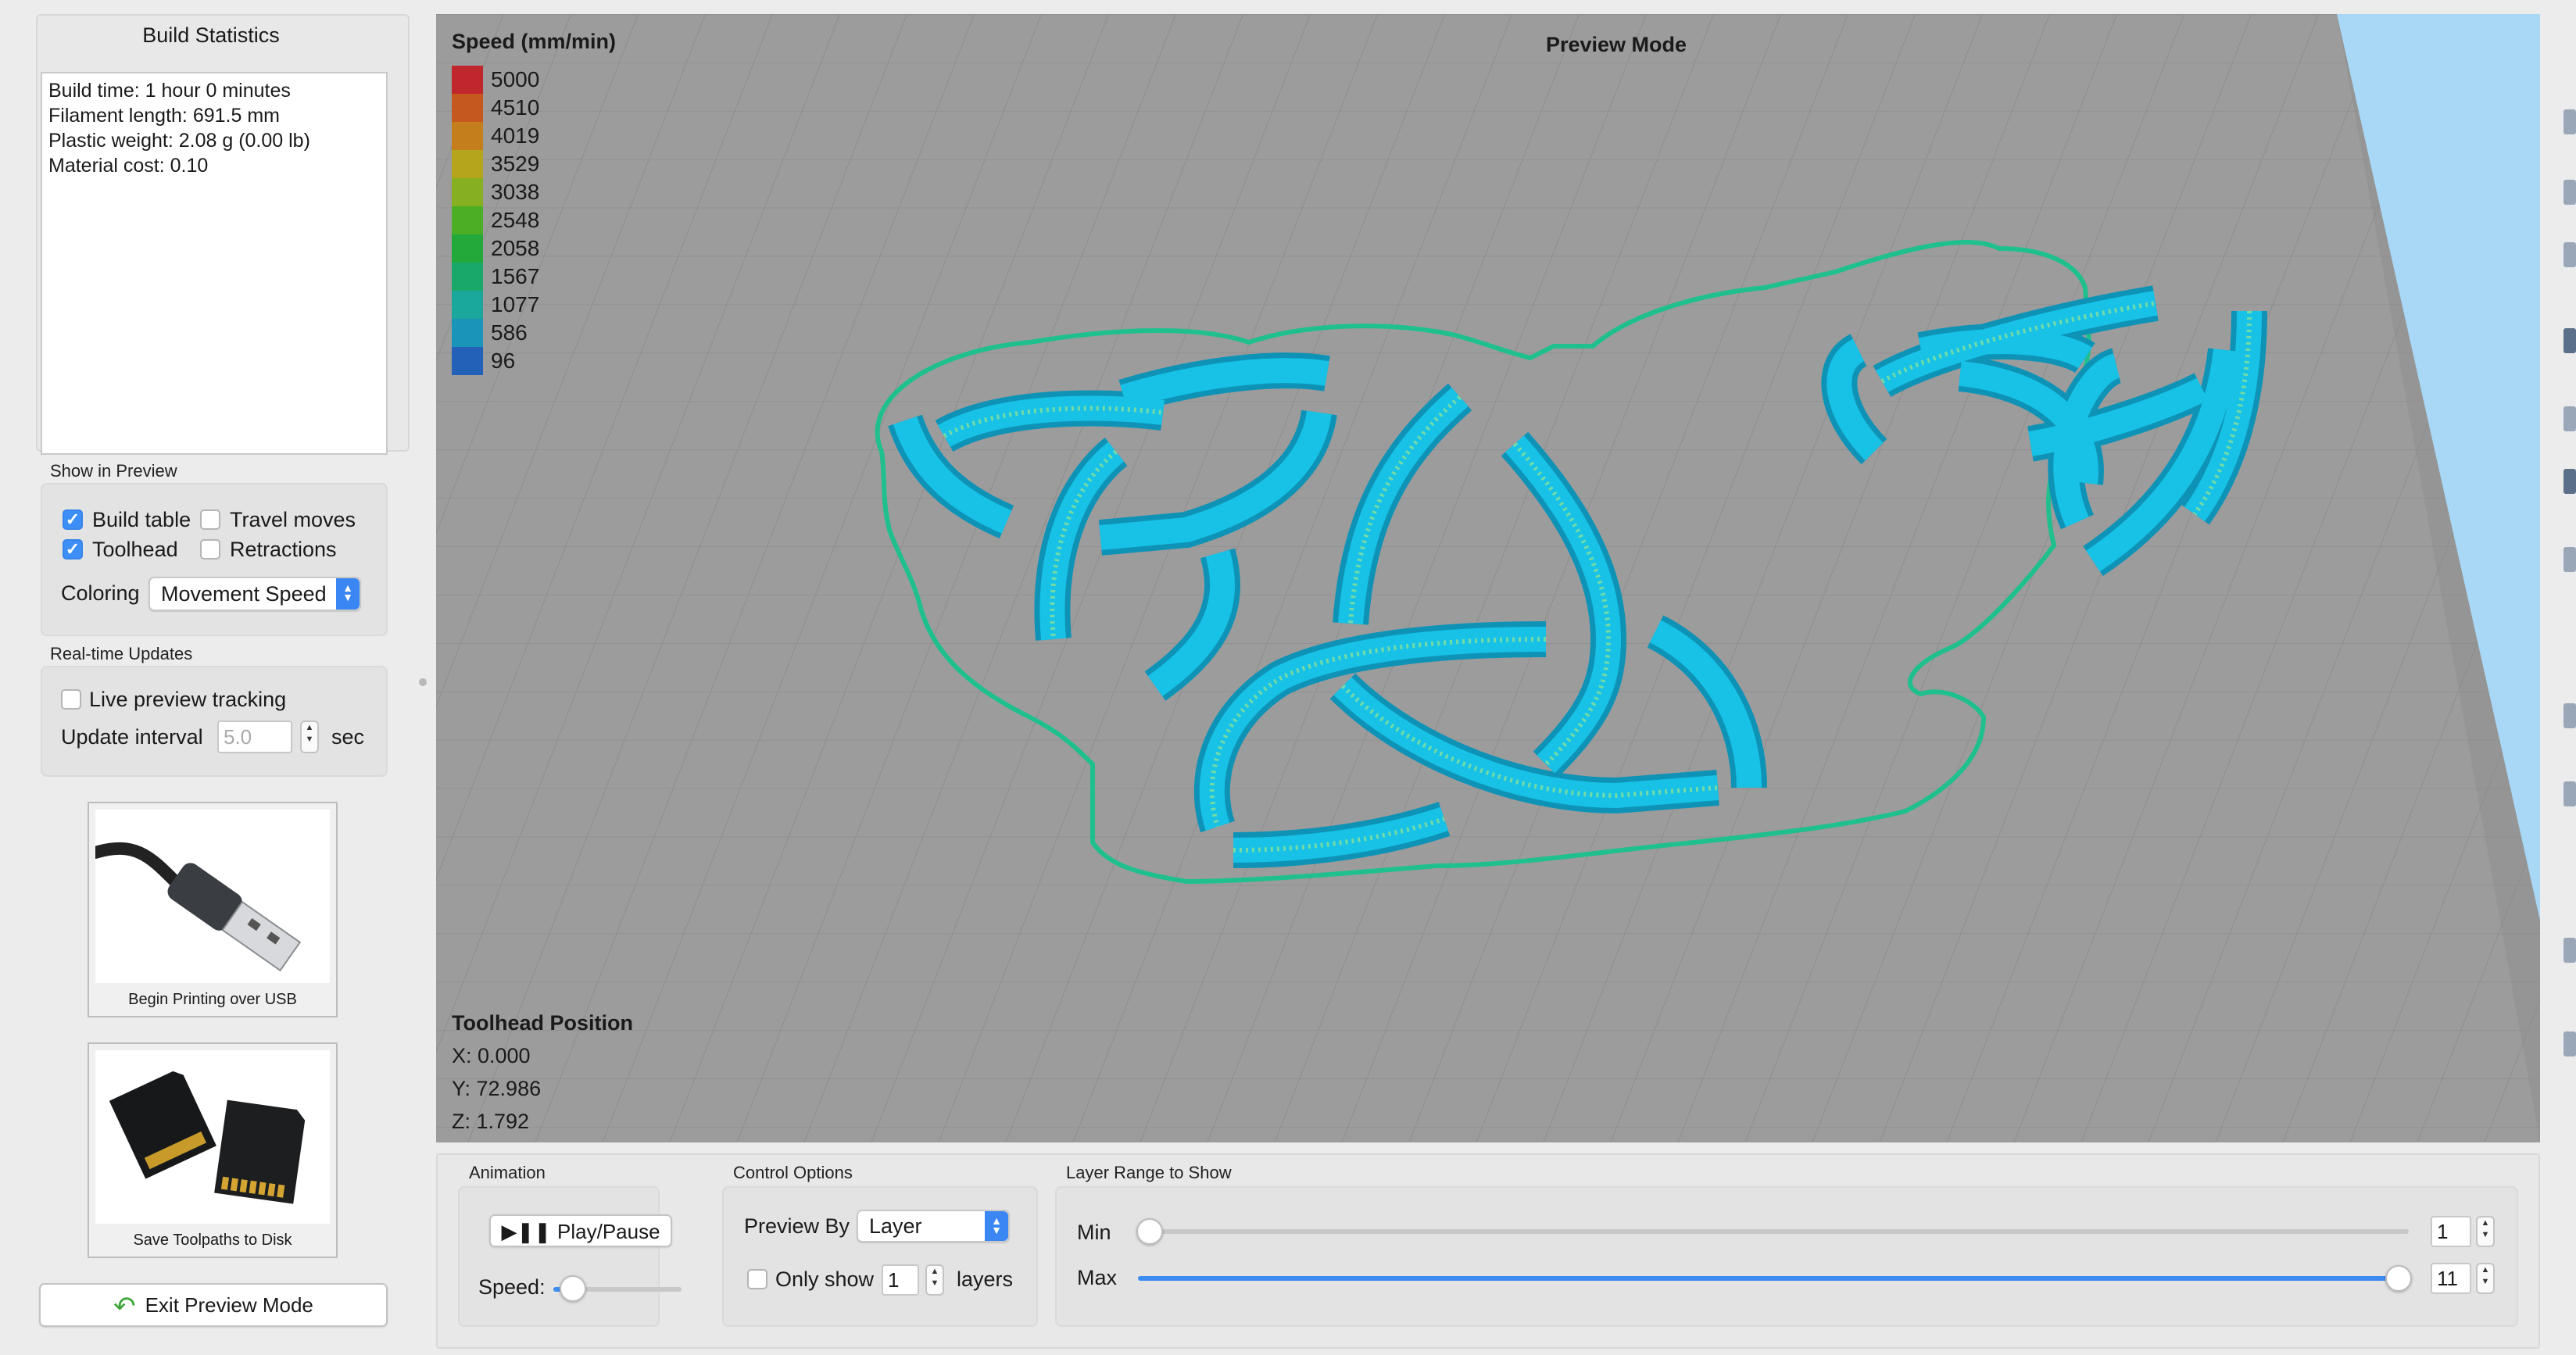 Image resolution: width=2576 pixels, height=1355 pixels. I want to click on play-pause-label: Play/Pause, so click(608, 1231).